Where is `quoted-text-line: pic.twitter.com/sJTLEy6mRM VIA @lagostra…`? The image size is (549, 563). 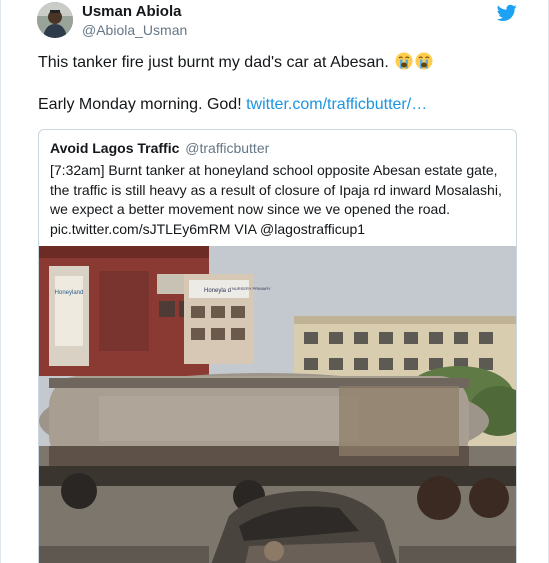 quoted-text-line: pic.twitter.com/sJTLEy6mRM VIA @lagostra… is located at coordinates (208, 228).